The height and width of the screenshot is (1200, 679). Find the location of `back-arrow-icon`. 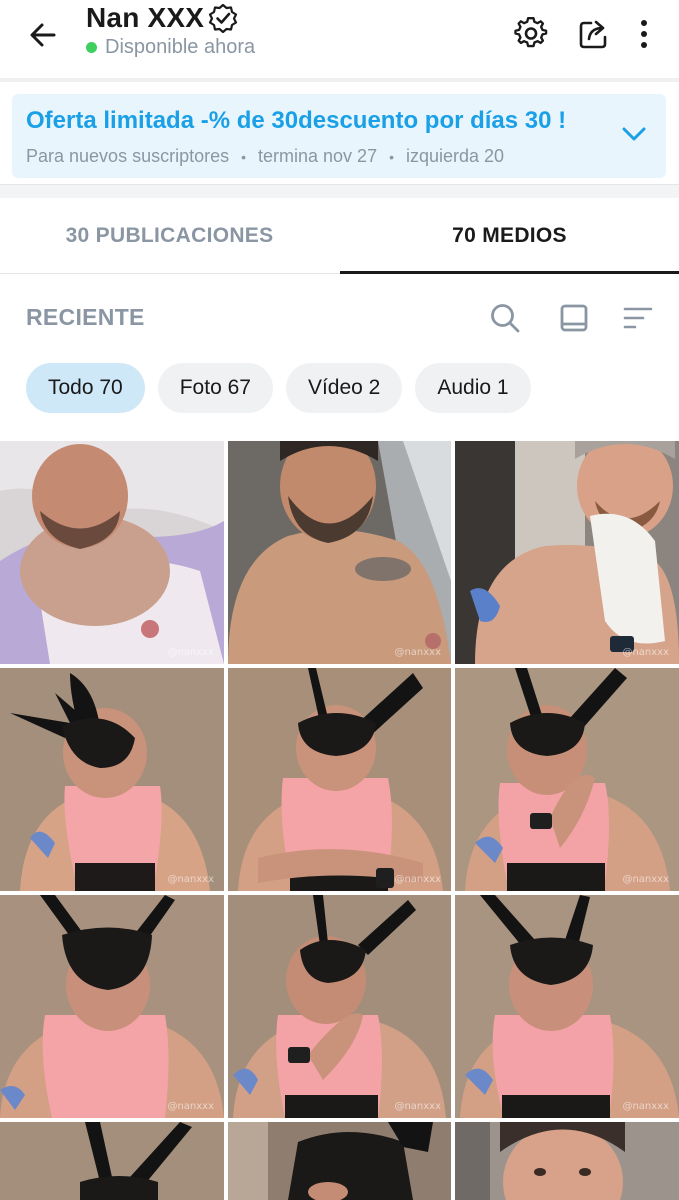

back-arrow-icon is located at coordinates (43, 35).